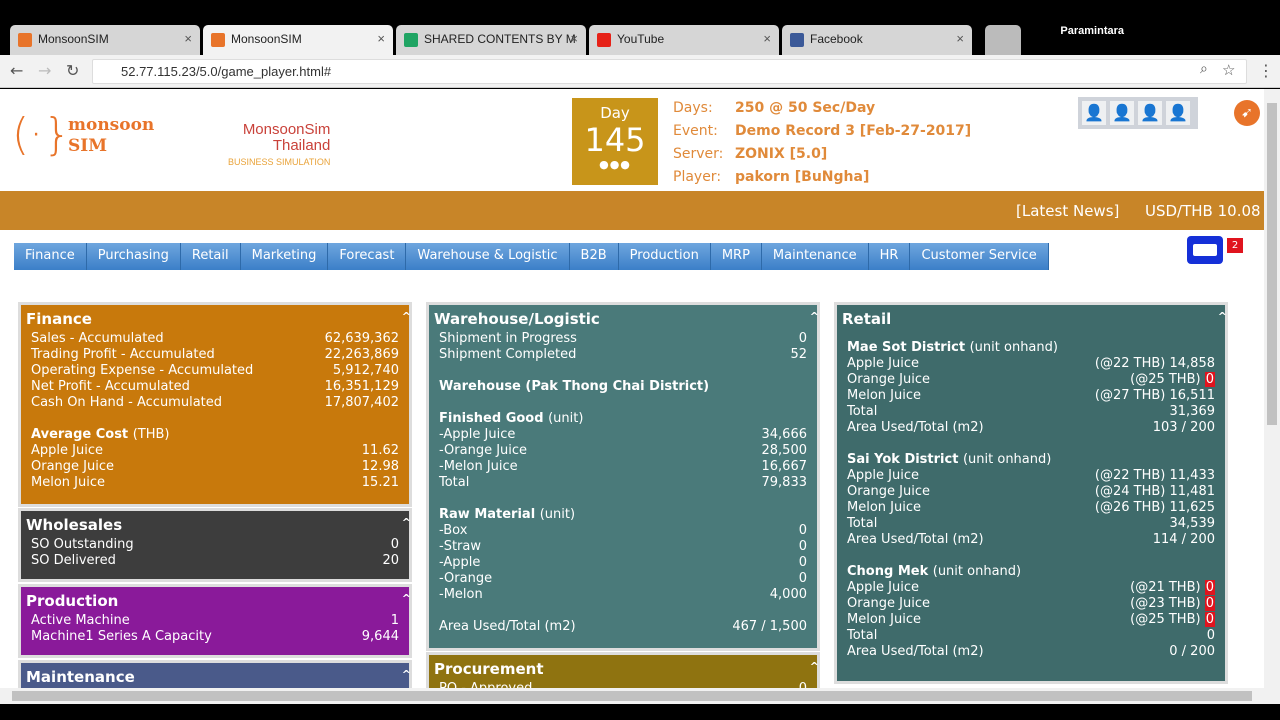 The height and width of the screenshot is (720, 1280). I want to click on new-tab-button, so click(1003, 40).